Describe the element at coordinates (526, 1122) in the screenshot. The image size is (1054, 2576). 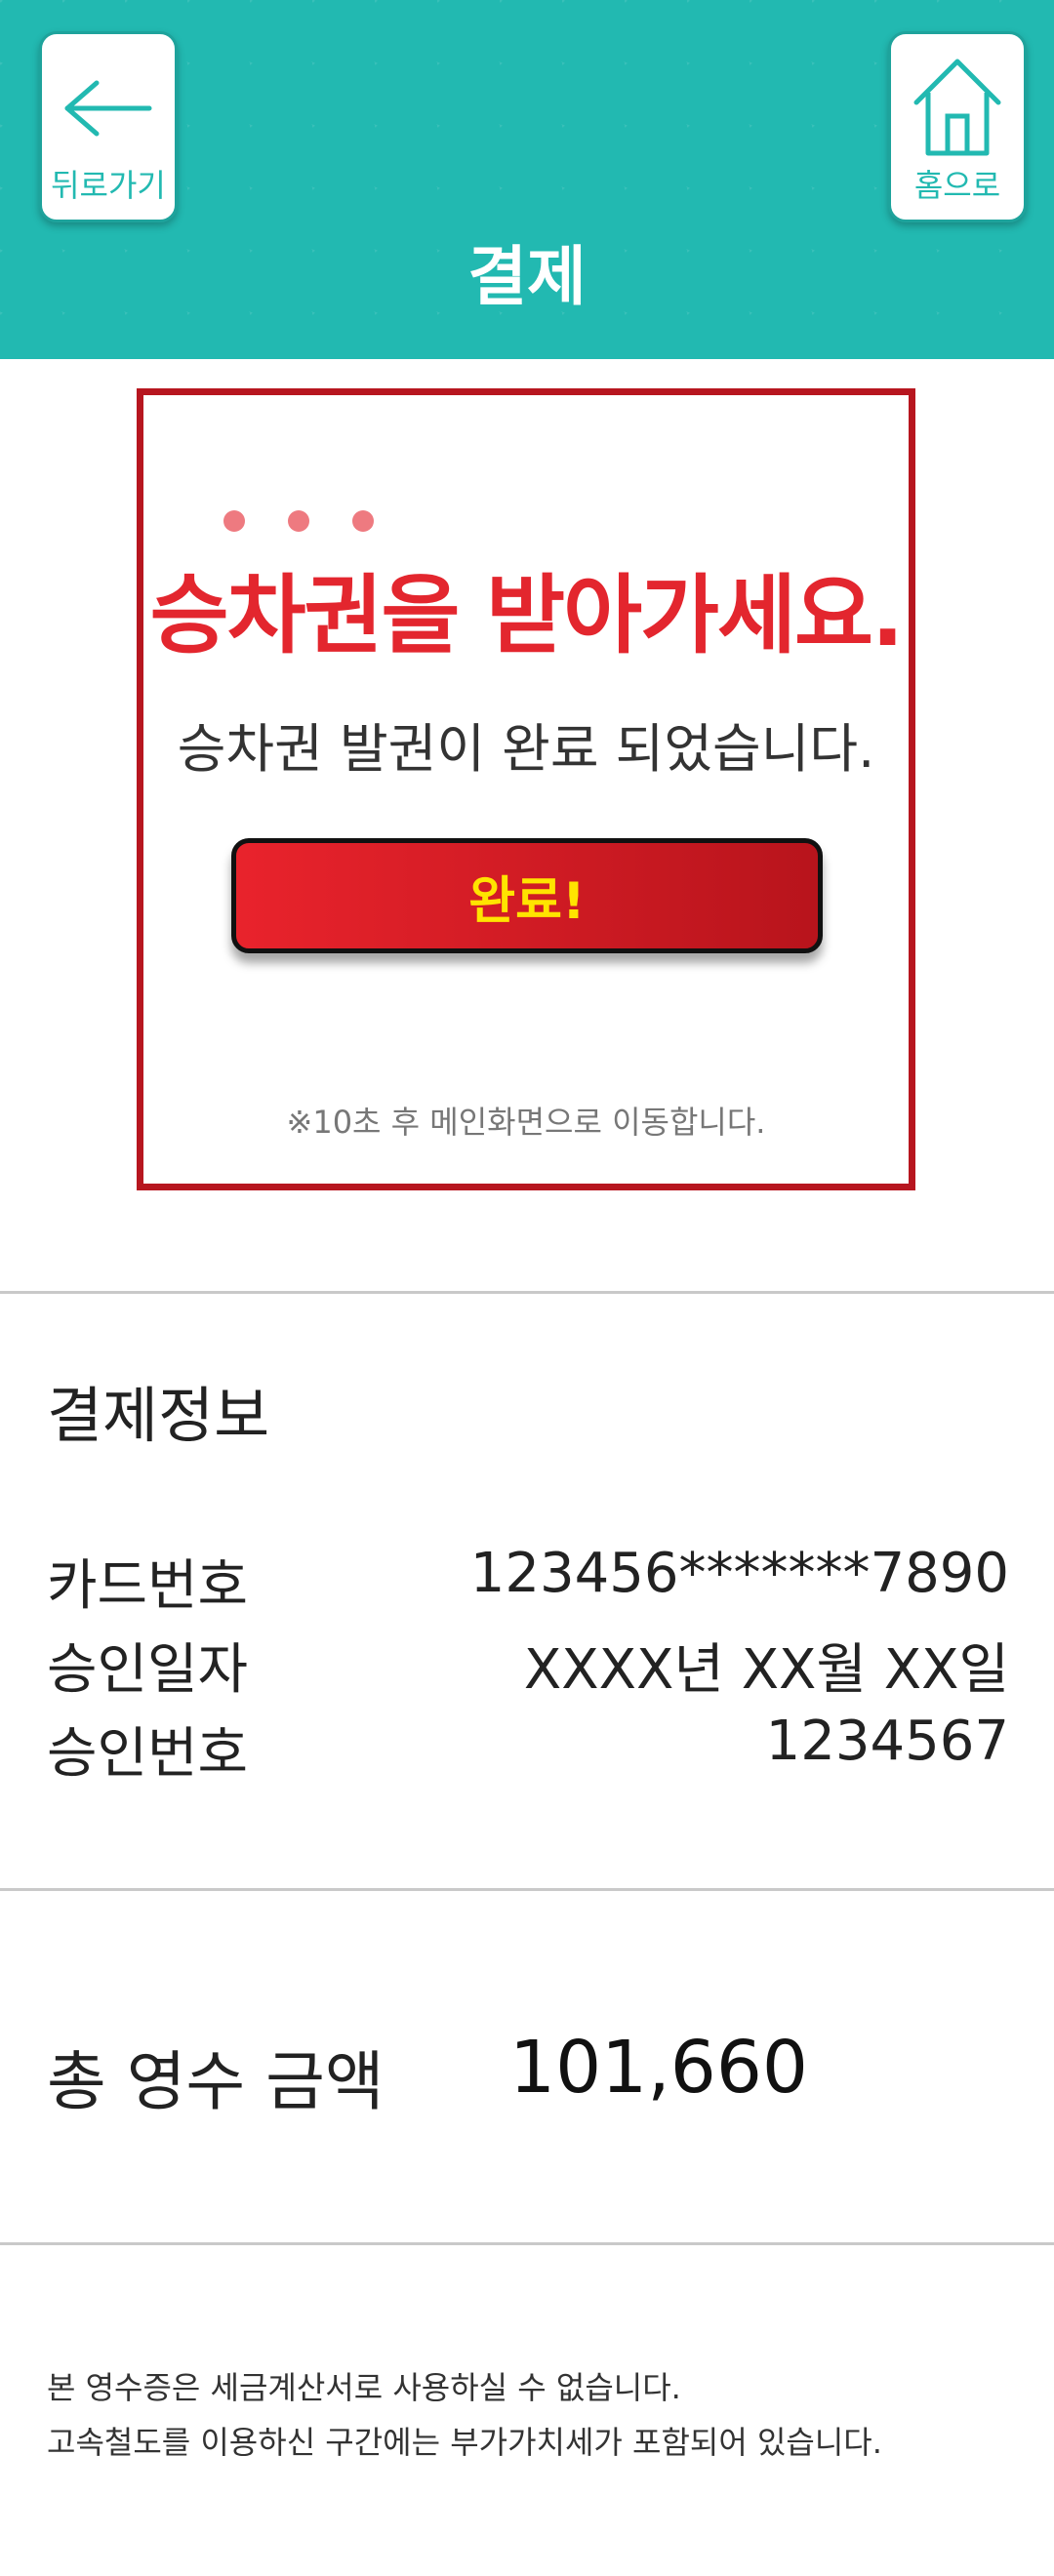
I see `auto-redirect-note: ※10초 후 메인화면으로 이동합니다.` at that location.